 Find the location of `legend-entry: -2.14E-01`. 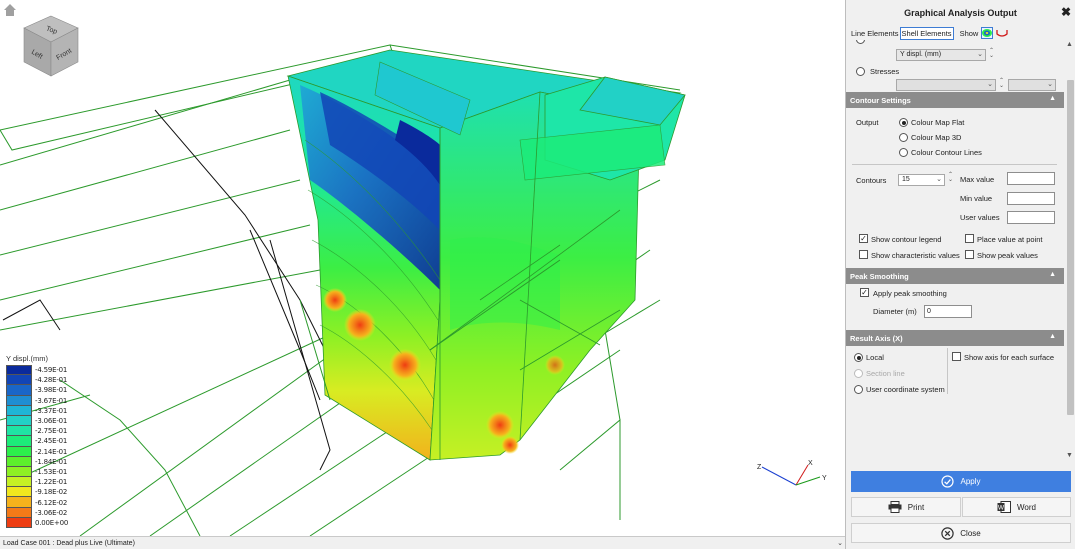

legend-entry: -2.14E-01 is located at coordinates (42, 451).